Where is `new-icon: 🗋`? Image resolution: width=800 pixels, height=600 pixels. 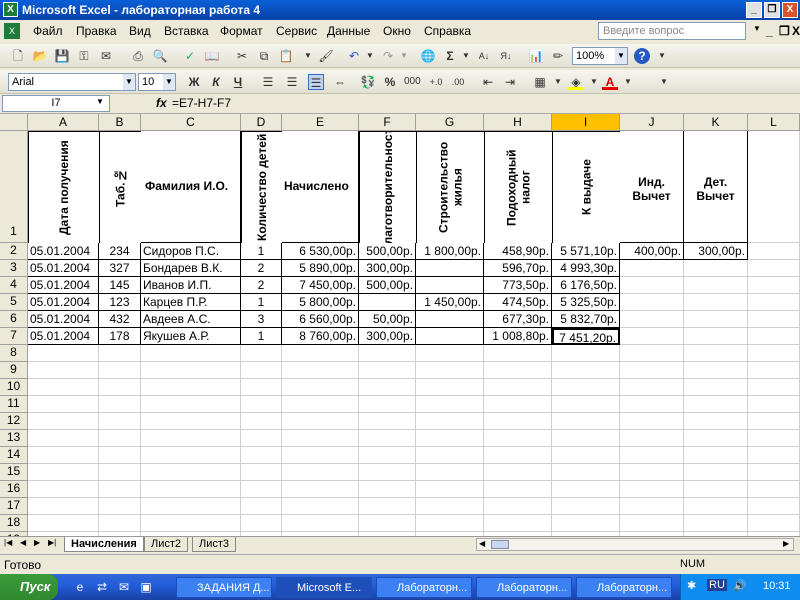 new-icon: 🗋 is located at coordinates (18, 56).